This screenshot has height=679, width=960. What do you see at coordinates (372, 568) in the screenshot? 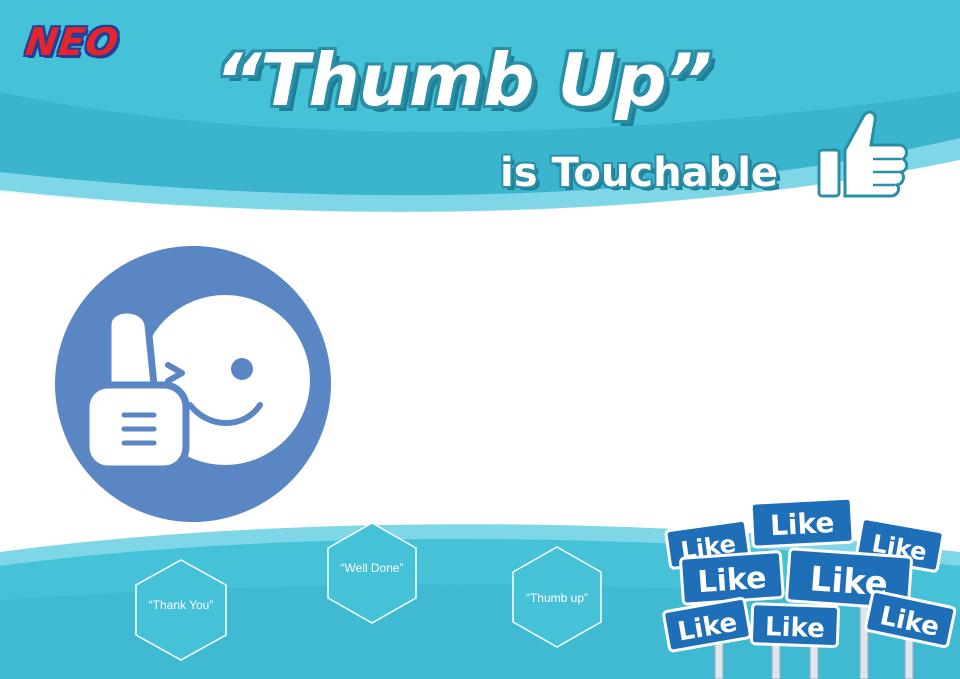
I see `hexagon-label-well-done: “Well Done”` at bounding box center [372, 568].